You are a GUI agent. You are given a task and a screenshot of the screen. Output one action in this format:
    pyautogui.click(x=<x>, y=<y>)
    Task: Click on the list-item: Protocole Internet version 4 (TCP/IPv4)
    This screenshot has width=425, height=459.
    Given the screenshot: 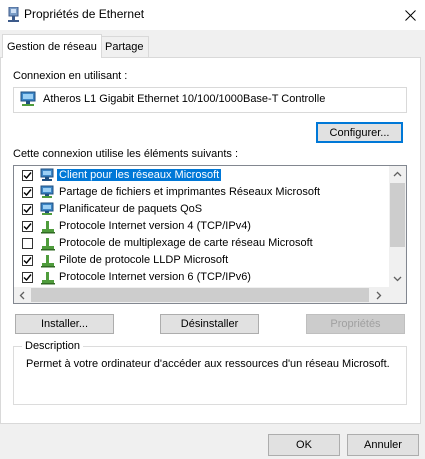 What is the action you would take?
    pyautogui.click(x=202, y=226)
    